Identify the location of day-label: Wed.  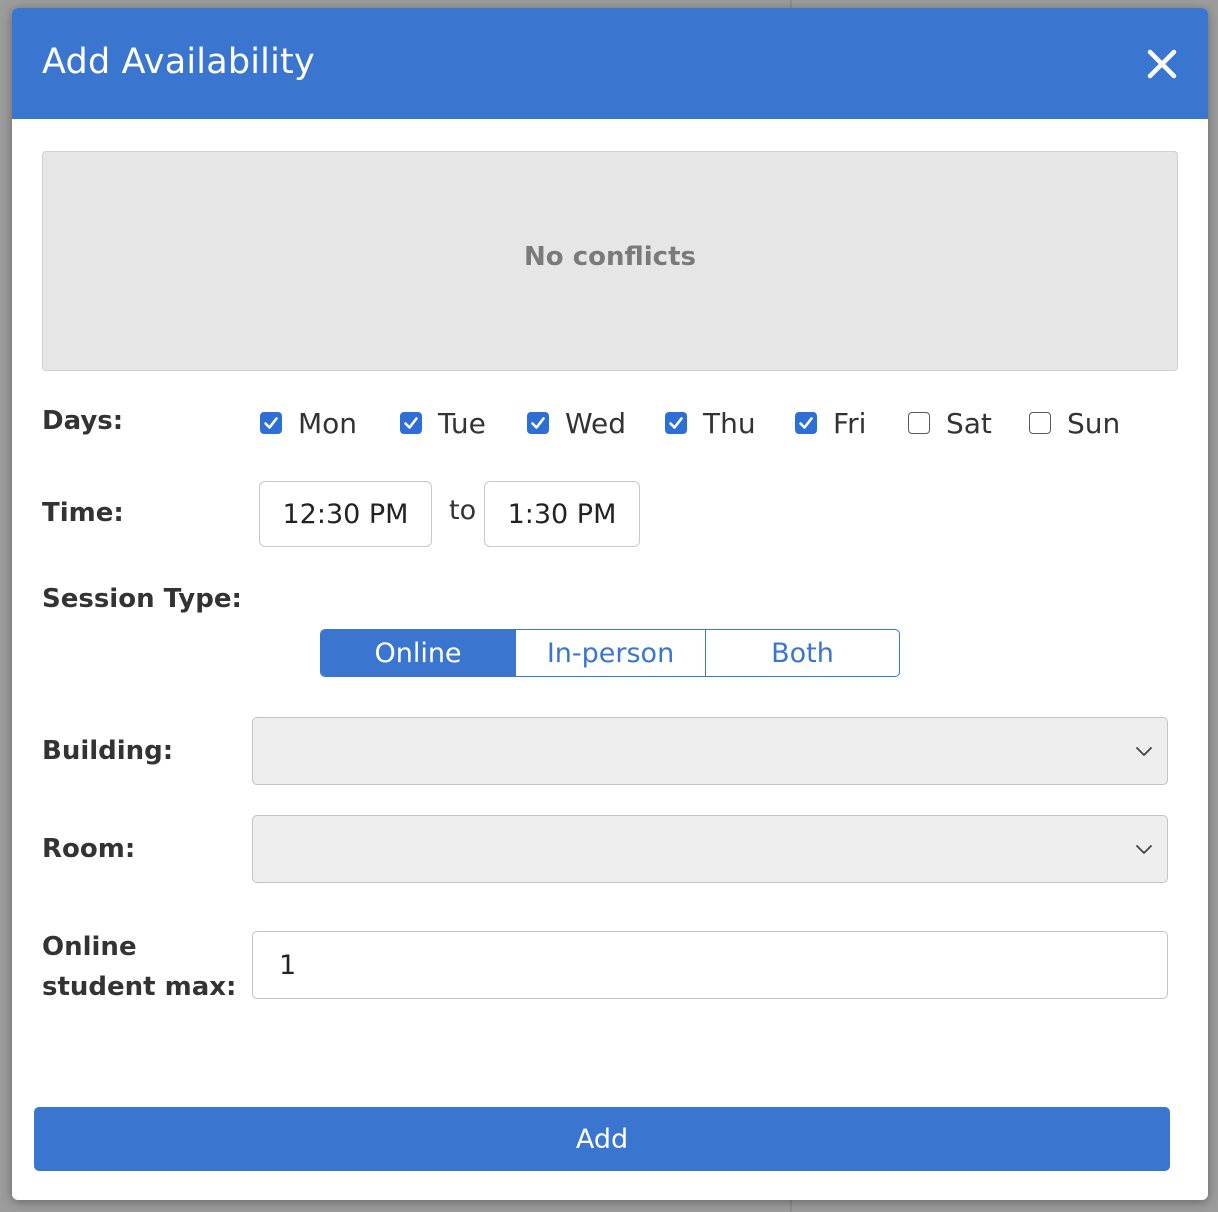
(596, 423).